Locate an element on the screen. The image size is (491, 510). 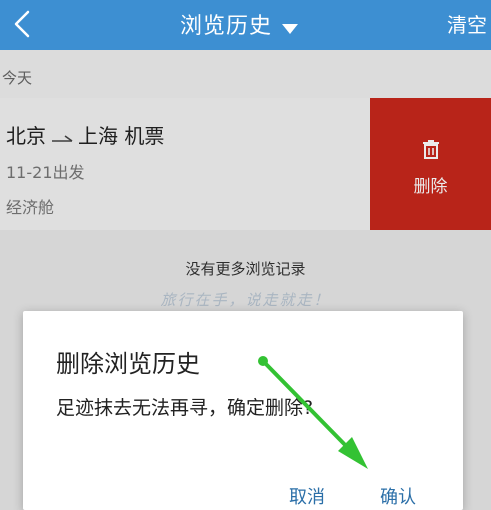
page-title: 浏览历史 is located at coordinates (226, 26).